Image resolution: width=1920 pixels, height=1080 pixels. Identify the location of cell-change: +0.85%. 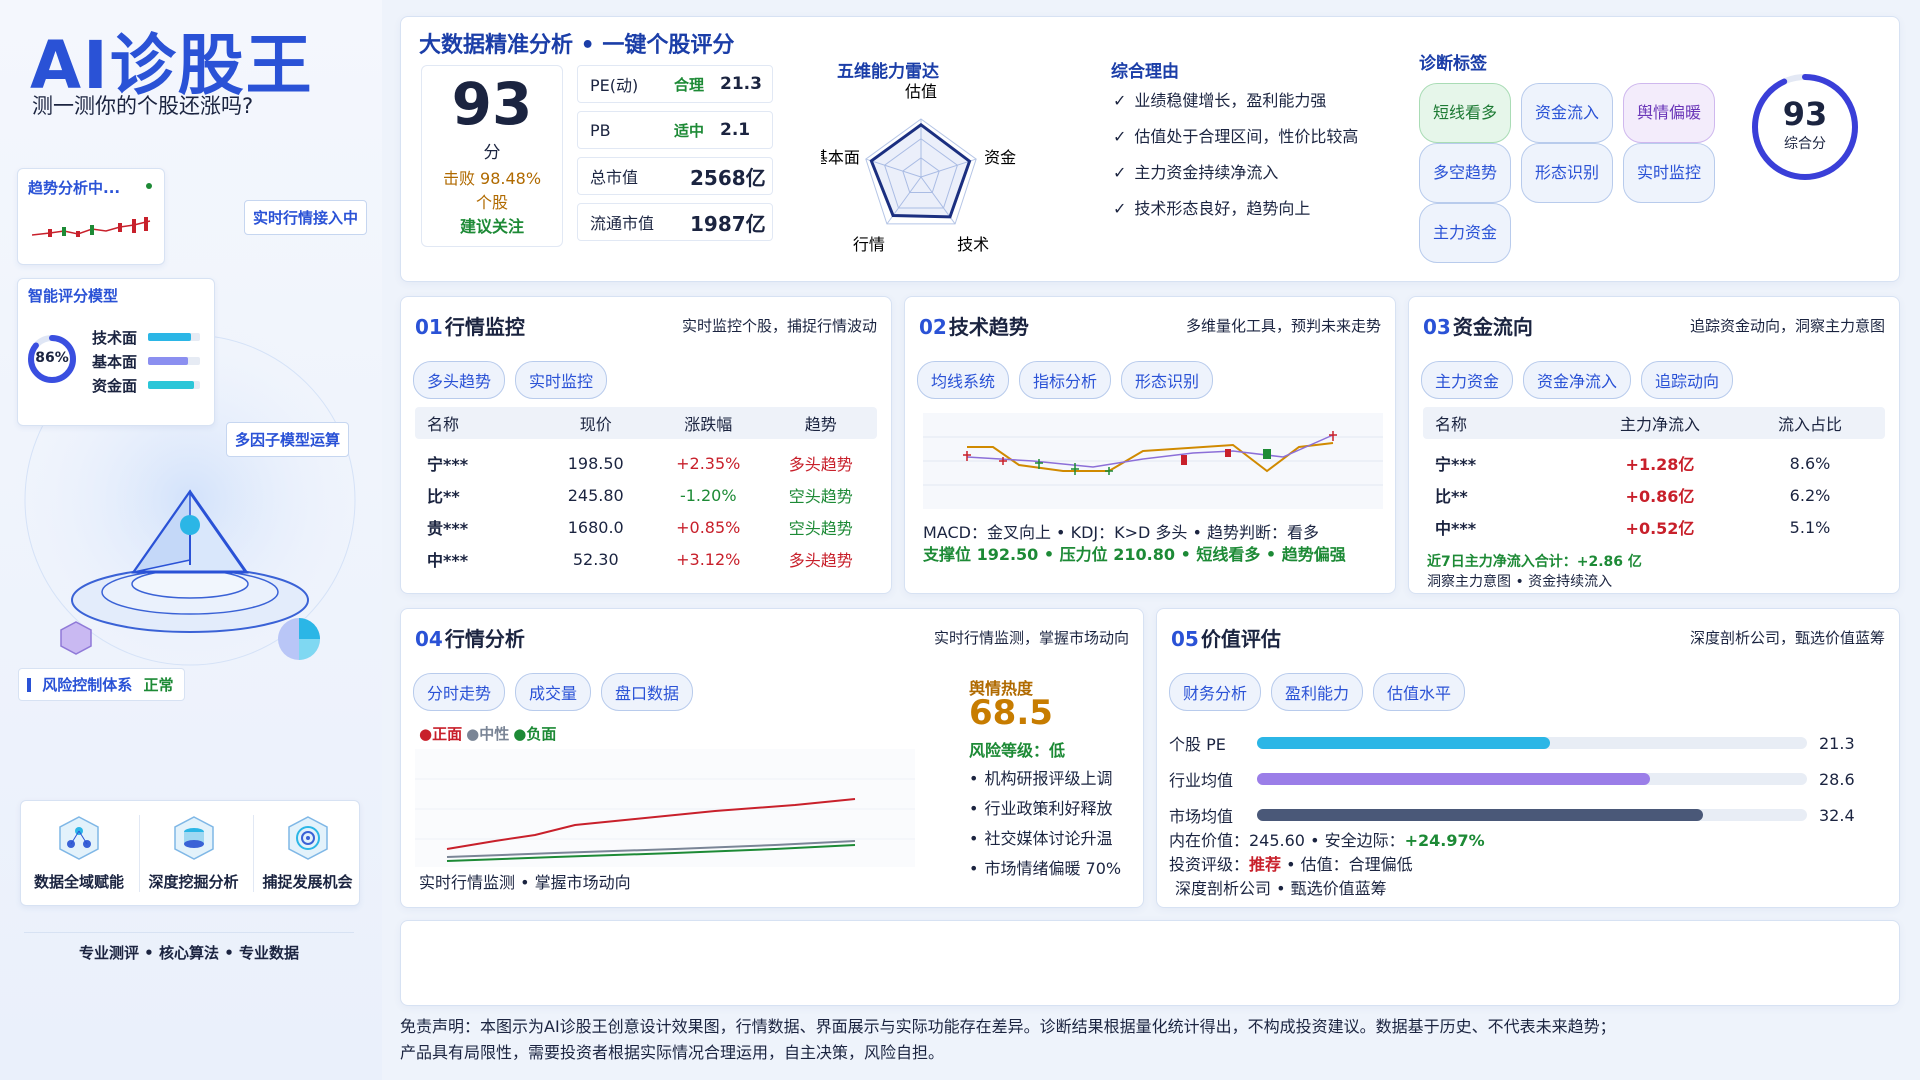
(708, 527).